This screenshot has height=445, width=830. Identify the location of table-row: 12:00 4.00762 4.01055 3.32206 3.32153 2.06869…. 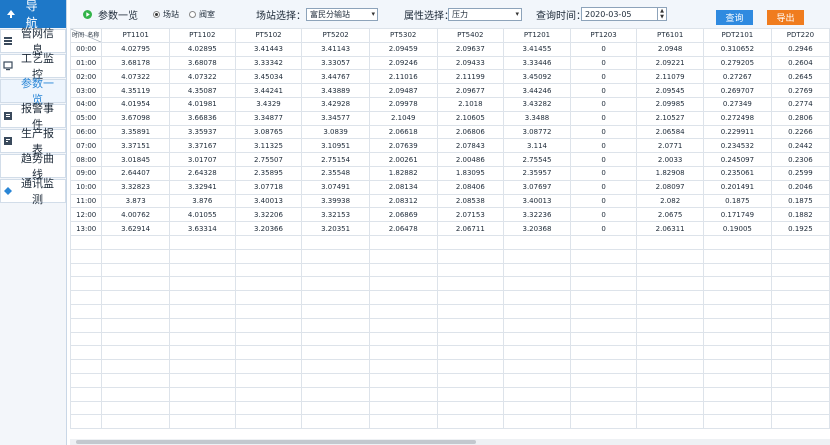
(450, 215).